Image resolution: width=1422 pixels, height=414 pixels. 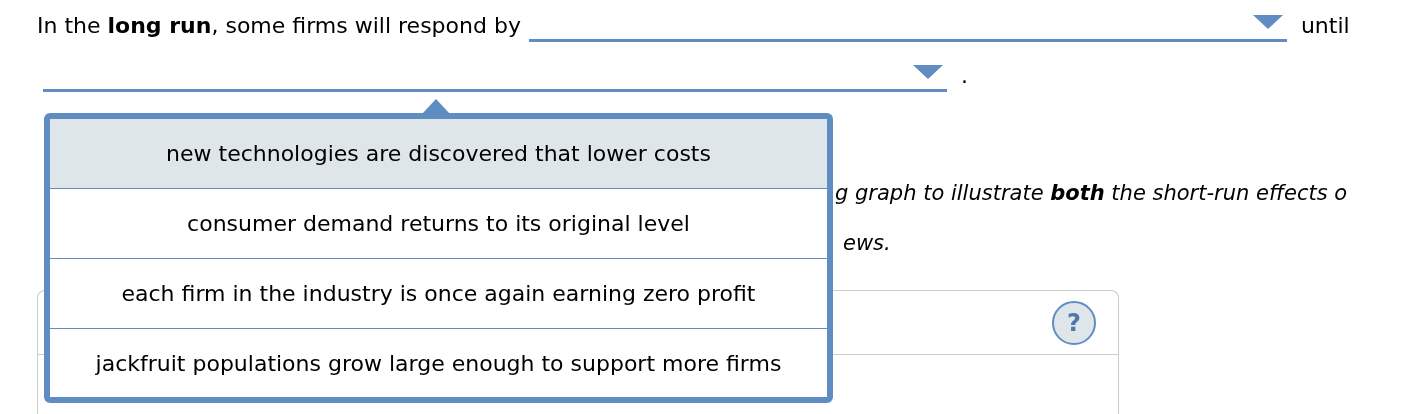 What do you see at coordinates (867, 243) in the screenshot?
I see `instruction-text: ews.` at bounding box center [867, 243].